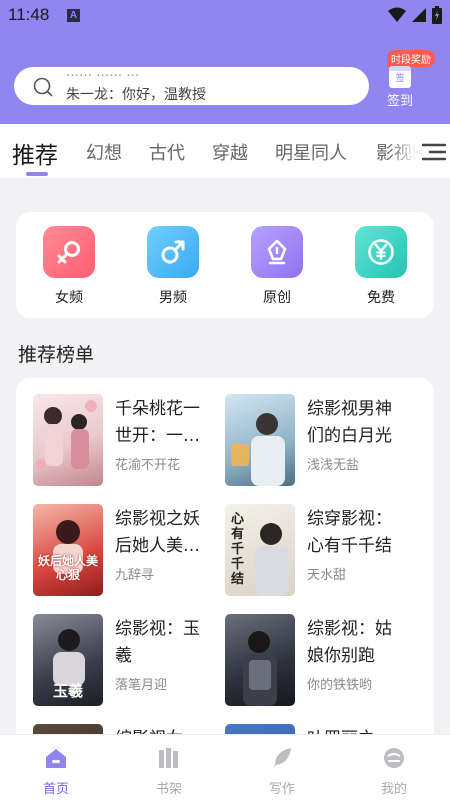 This screenshot has width=450, height=801. What do you see at coordinates (35, 153) in the screenshot?
I see `tab-recommend: 推荐` at bounding box center [35, 153].